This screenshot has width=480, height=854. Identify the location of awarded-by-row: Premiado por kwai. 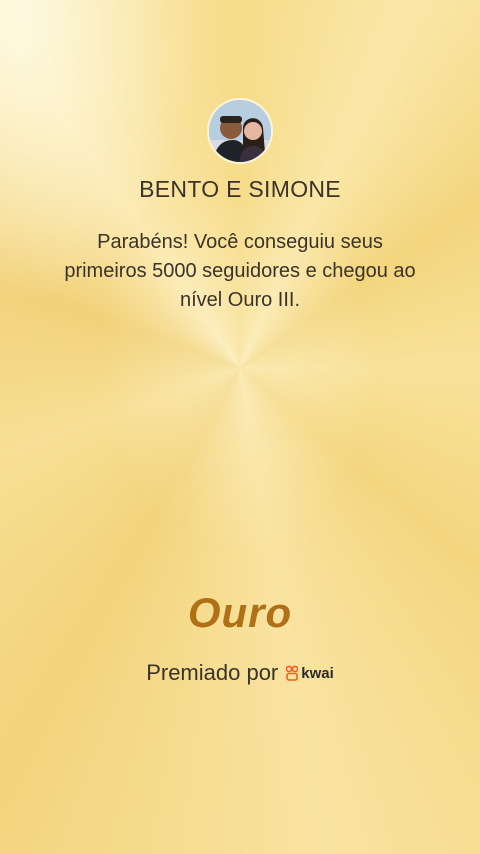
(240, 673).